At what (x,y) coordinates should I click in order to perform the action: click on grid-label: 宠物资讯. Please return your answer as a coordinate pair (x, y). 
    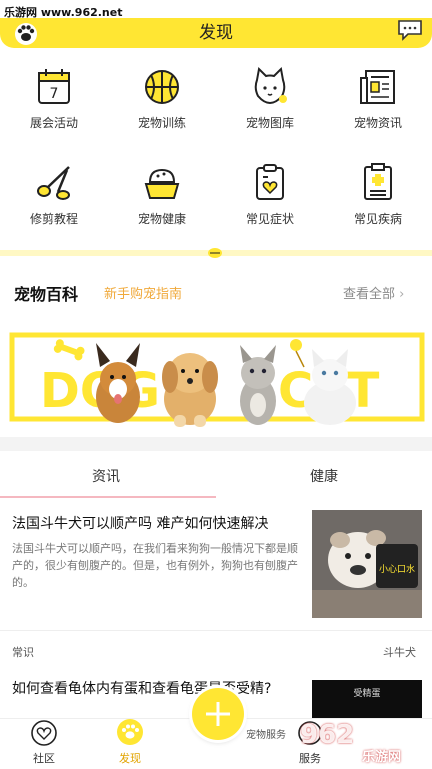
    Looking at the image, I should click on (377, 123).